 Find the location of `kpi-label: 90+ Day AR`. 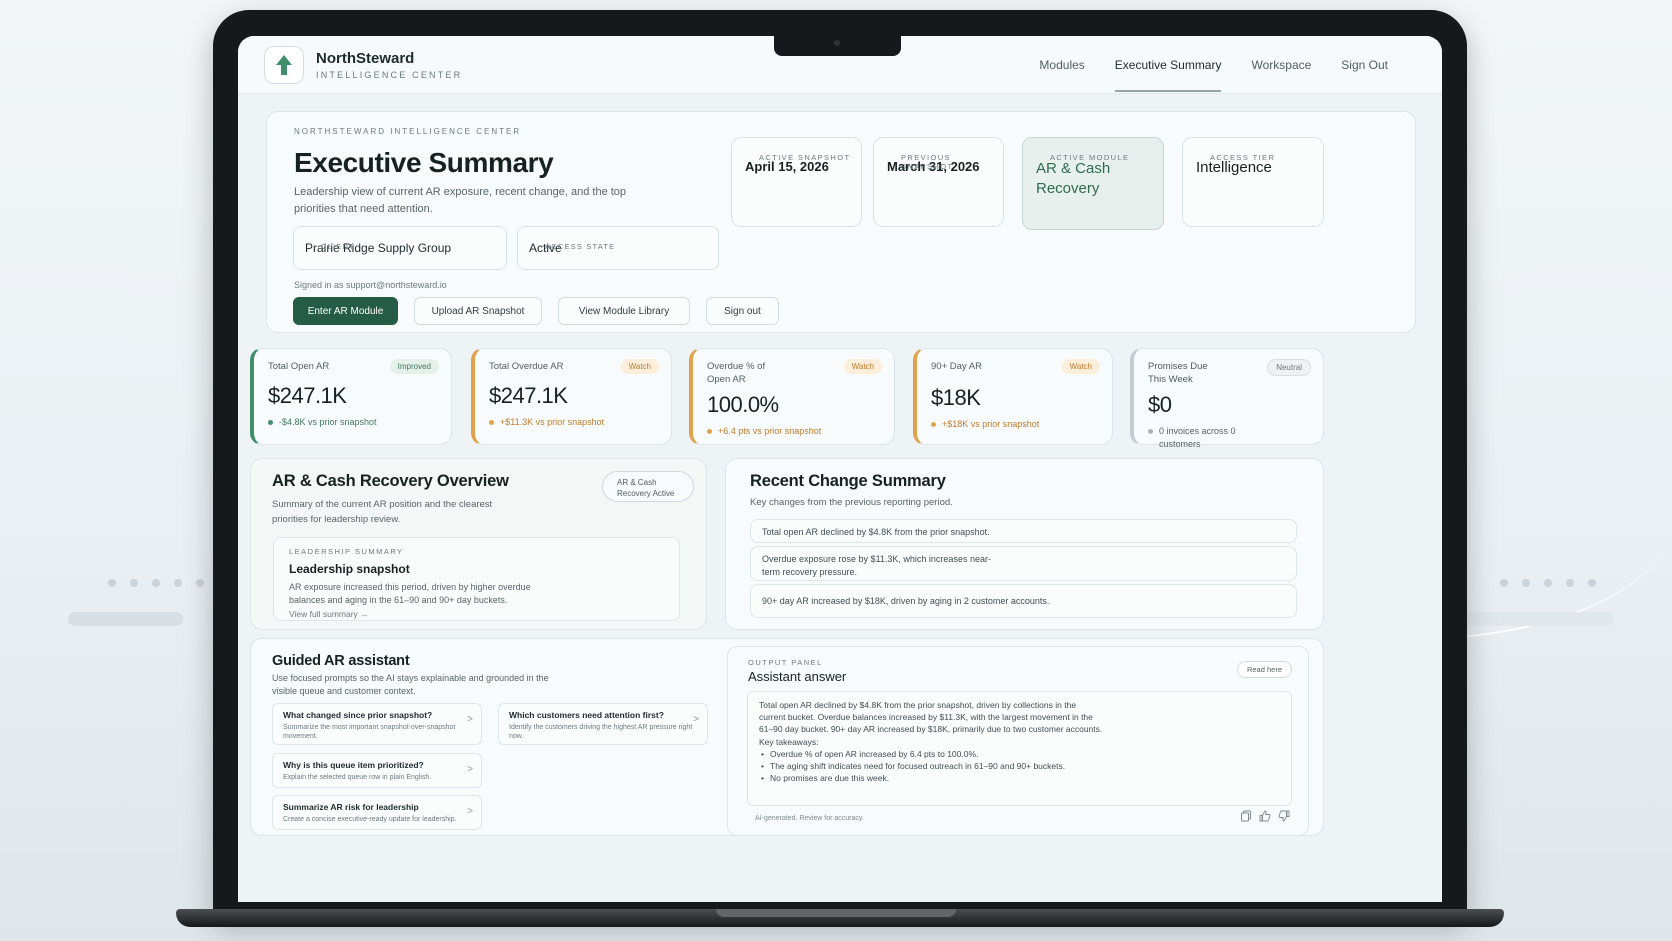

kpi-label: 90+ Day AR is located at coordinates (956, 366).